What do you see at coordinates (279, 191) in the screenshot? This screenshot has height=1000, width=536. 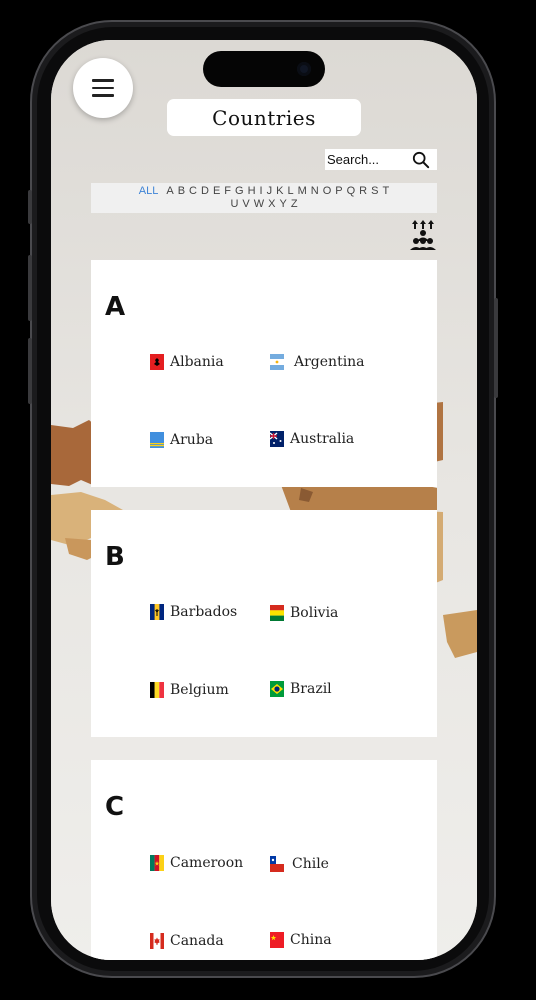 I see `alphabet-letter: K` at bounding box center [279, 191].